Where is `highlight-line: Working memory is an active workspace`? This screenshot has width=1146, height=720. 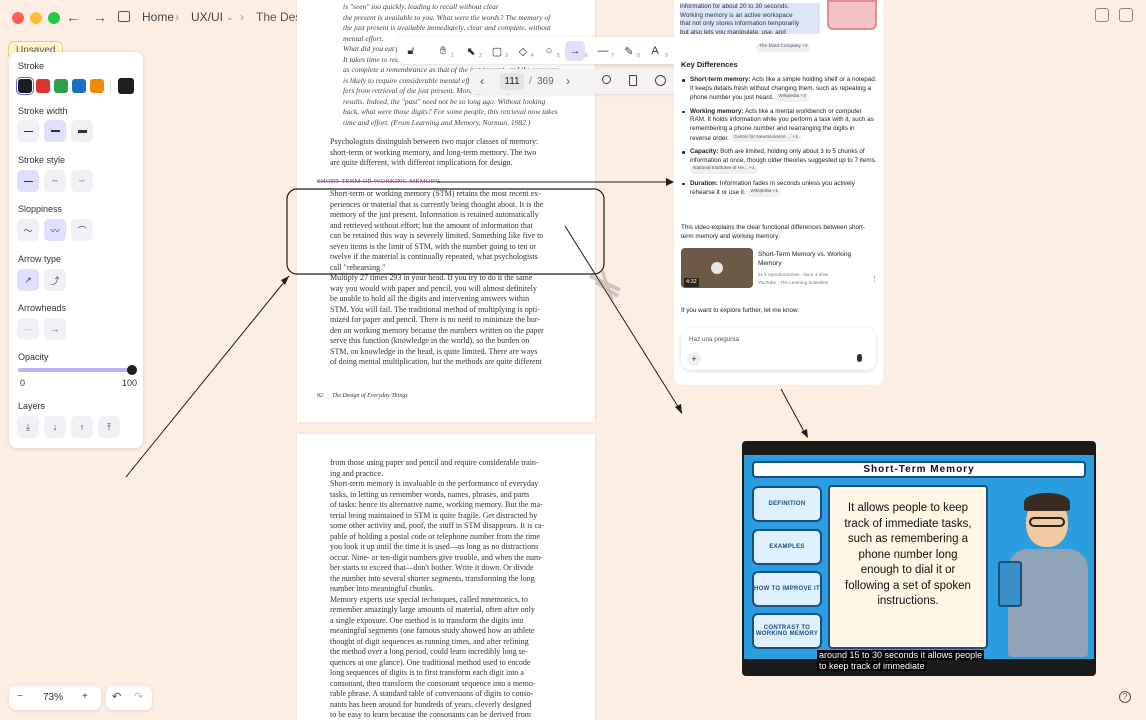 highlight-line: Working memory is an active workspace is located at coordinates (750, 16).